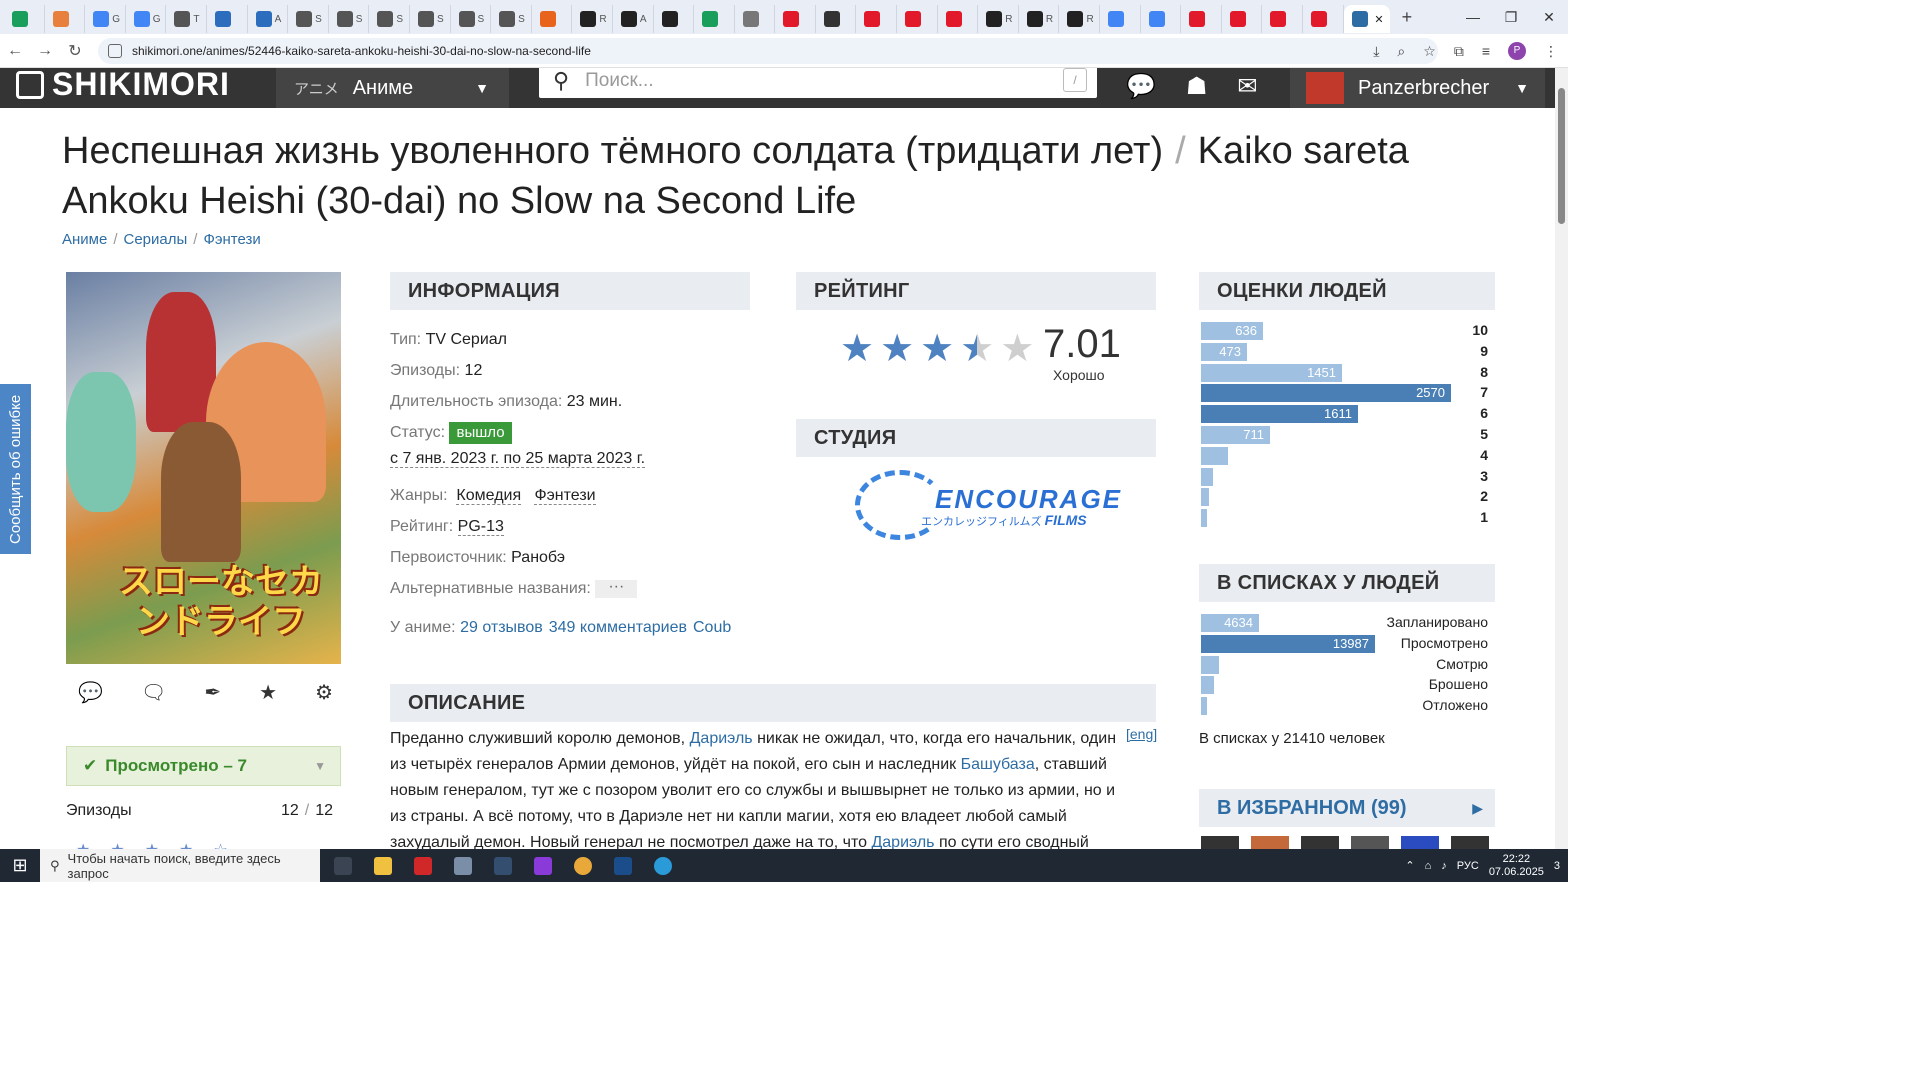 This screenshot has width=1920, height=1080. What do you see at coordinates (1247, 86) in the screenshot?
I see `mail-icon: ✉` at bounding box center [1247, 86].